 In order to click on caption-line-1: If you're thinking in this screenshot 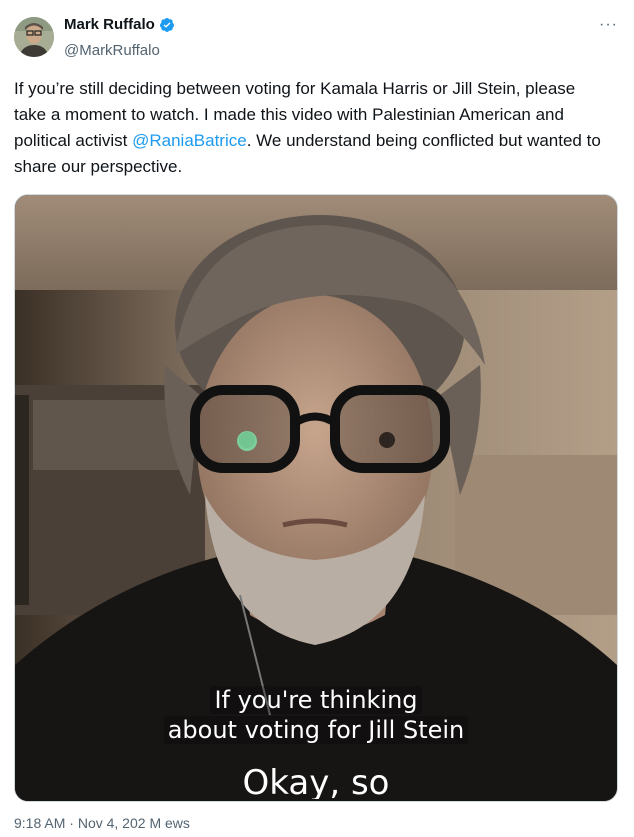, I will do `click(316, 700)`.